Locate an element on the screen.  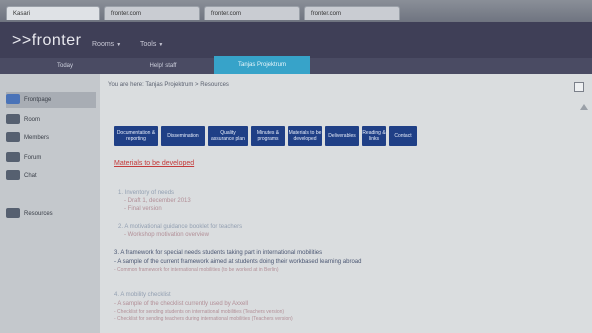
app-topbar: >>fronter Rooms ▼ Tools ▼ is located at coordinates (296, 40).